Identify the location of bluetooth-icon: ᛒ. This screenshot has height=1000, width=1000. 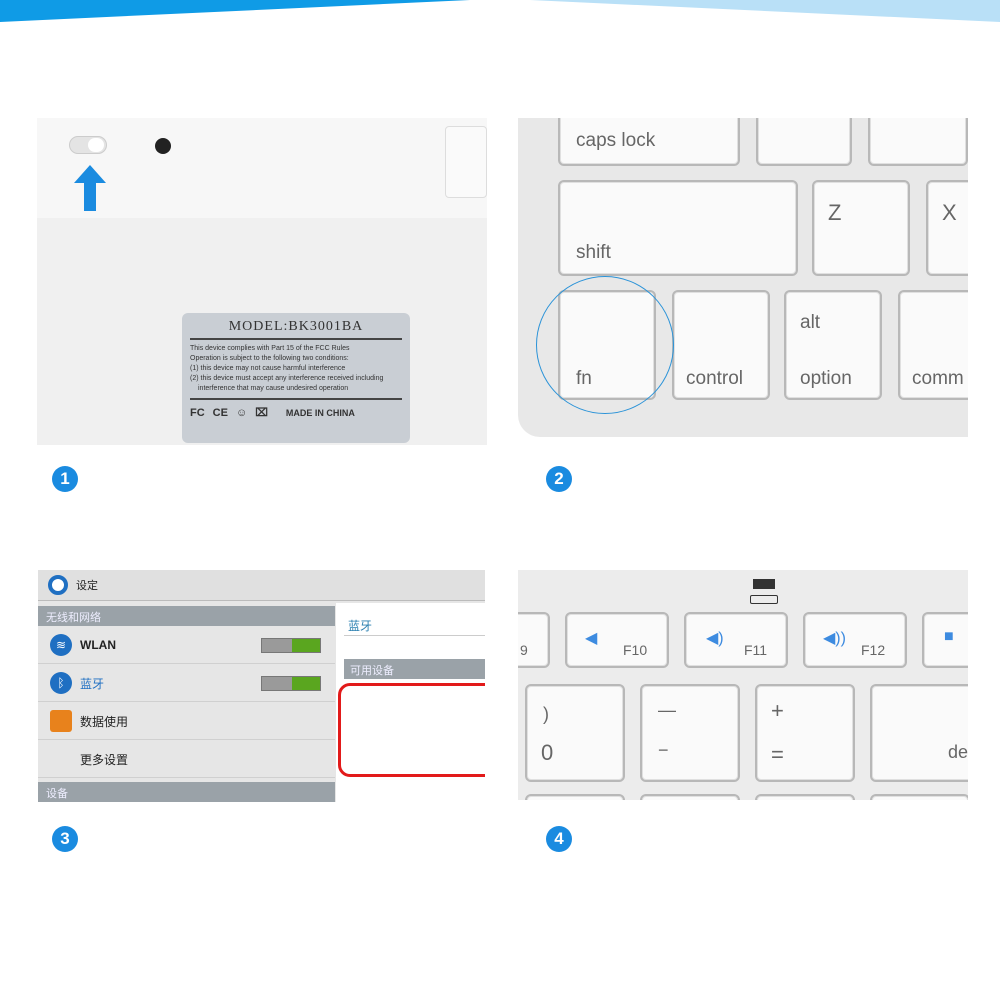
(61, 683).